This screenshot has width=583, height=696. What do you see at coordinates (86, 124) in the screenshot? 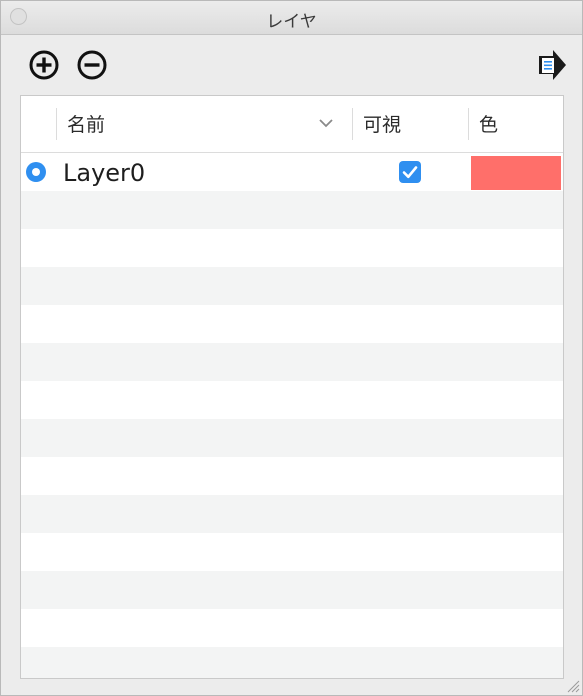
I see `column-header-name: 名前` at bounding box center [86, 124].